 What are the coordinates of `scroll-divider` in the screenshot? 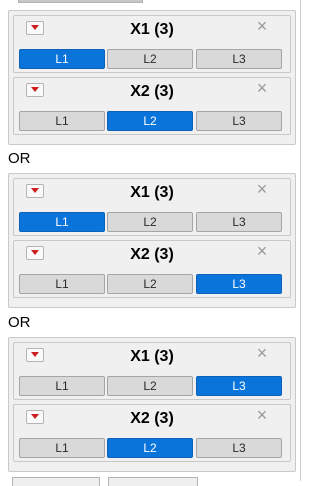 It's located at (300, 240).